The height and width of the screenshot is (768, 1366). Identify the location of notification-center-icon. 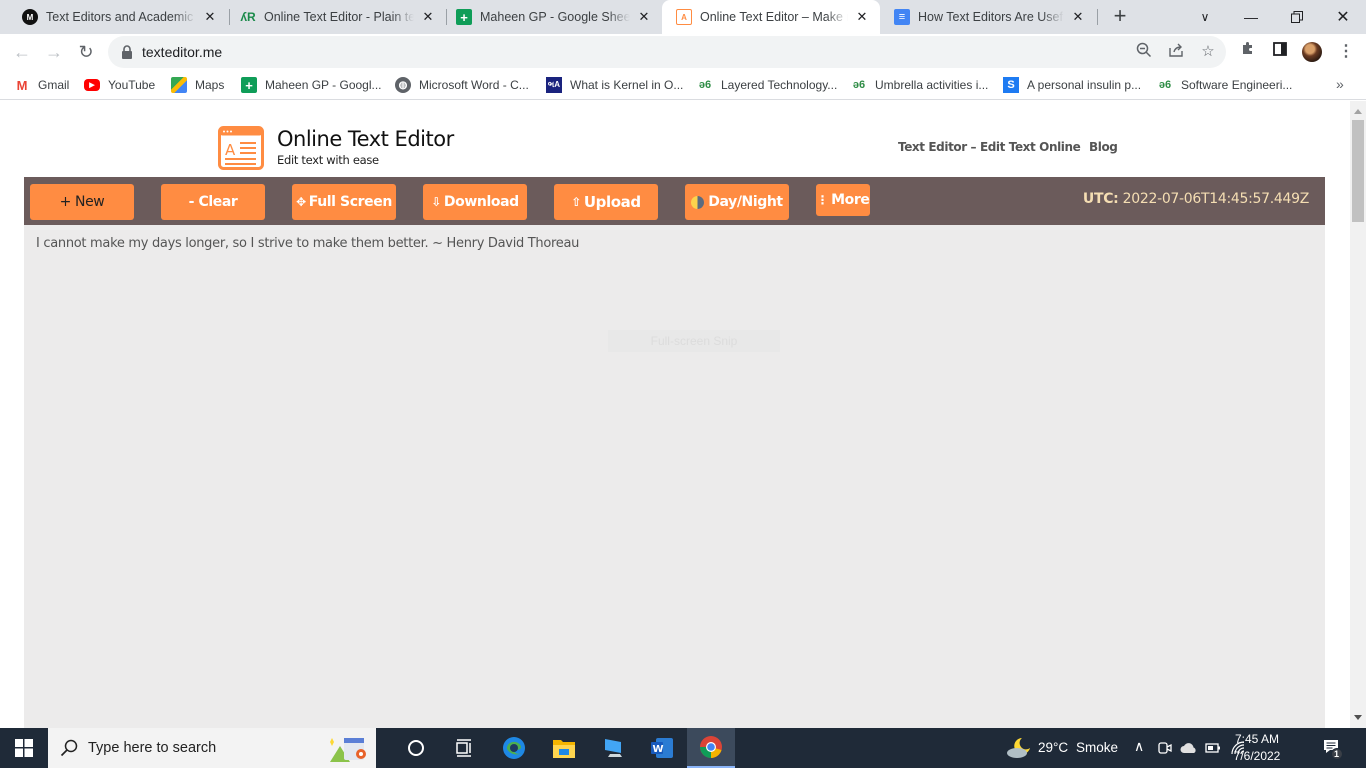
(1333, 749).